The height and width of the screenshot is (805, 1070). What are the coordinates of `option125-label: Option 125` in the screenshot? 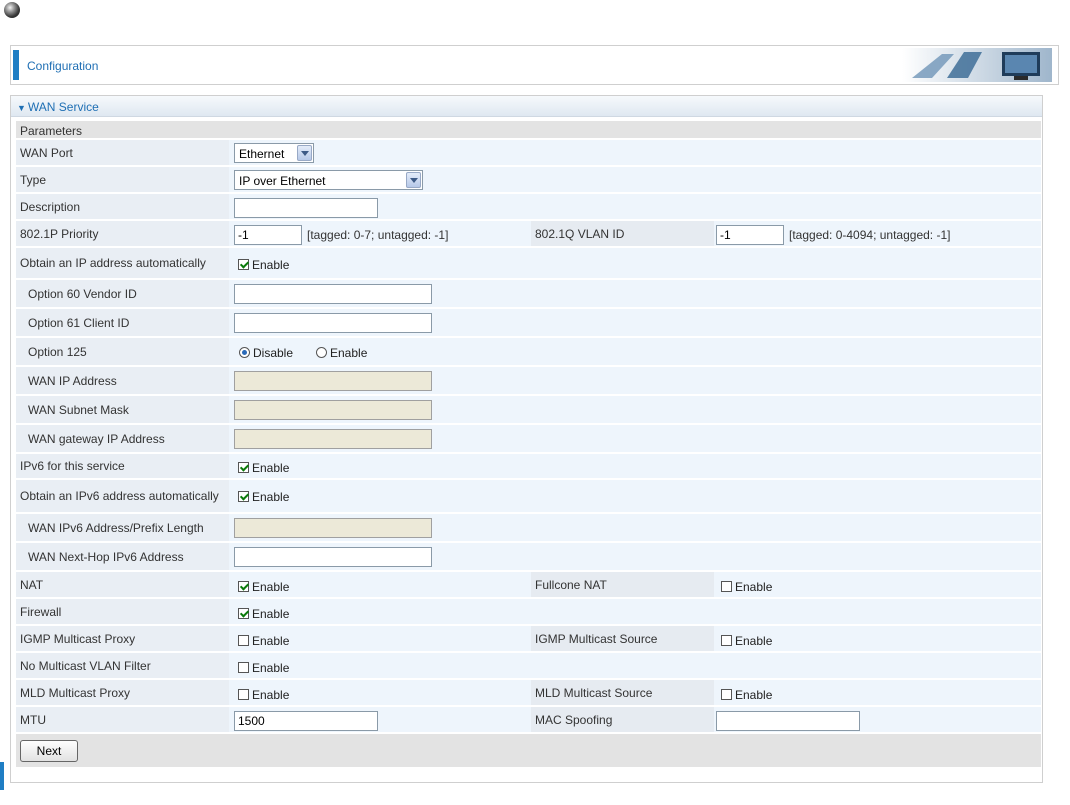 It's located at (57, 351).